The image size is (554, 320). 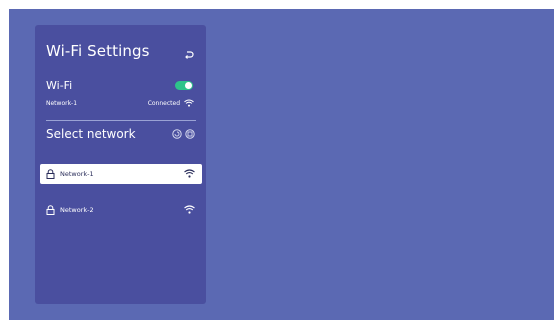 I want to click on section-divider, so click(x=121, y=120).